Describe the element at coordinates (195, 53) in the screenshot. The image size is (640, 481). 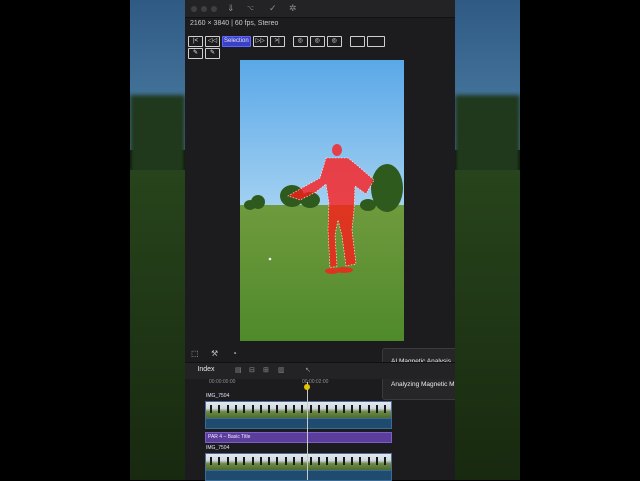
I see `toolbar-button-row2-0: ✎` at that location.